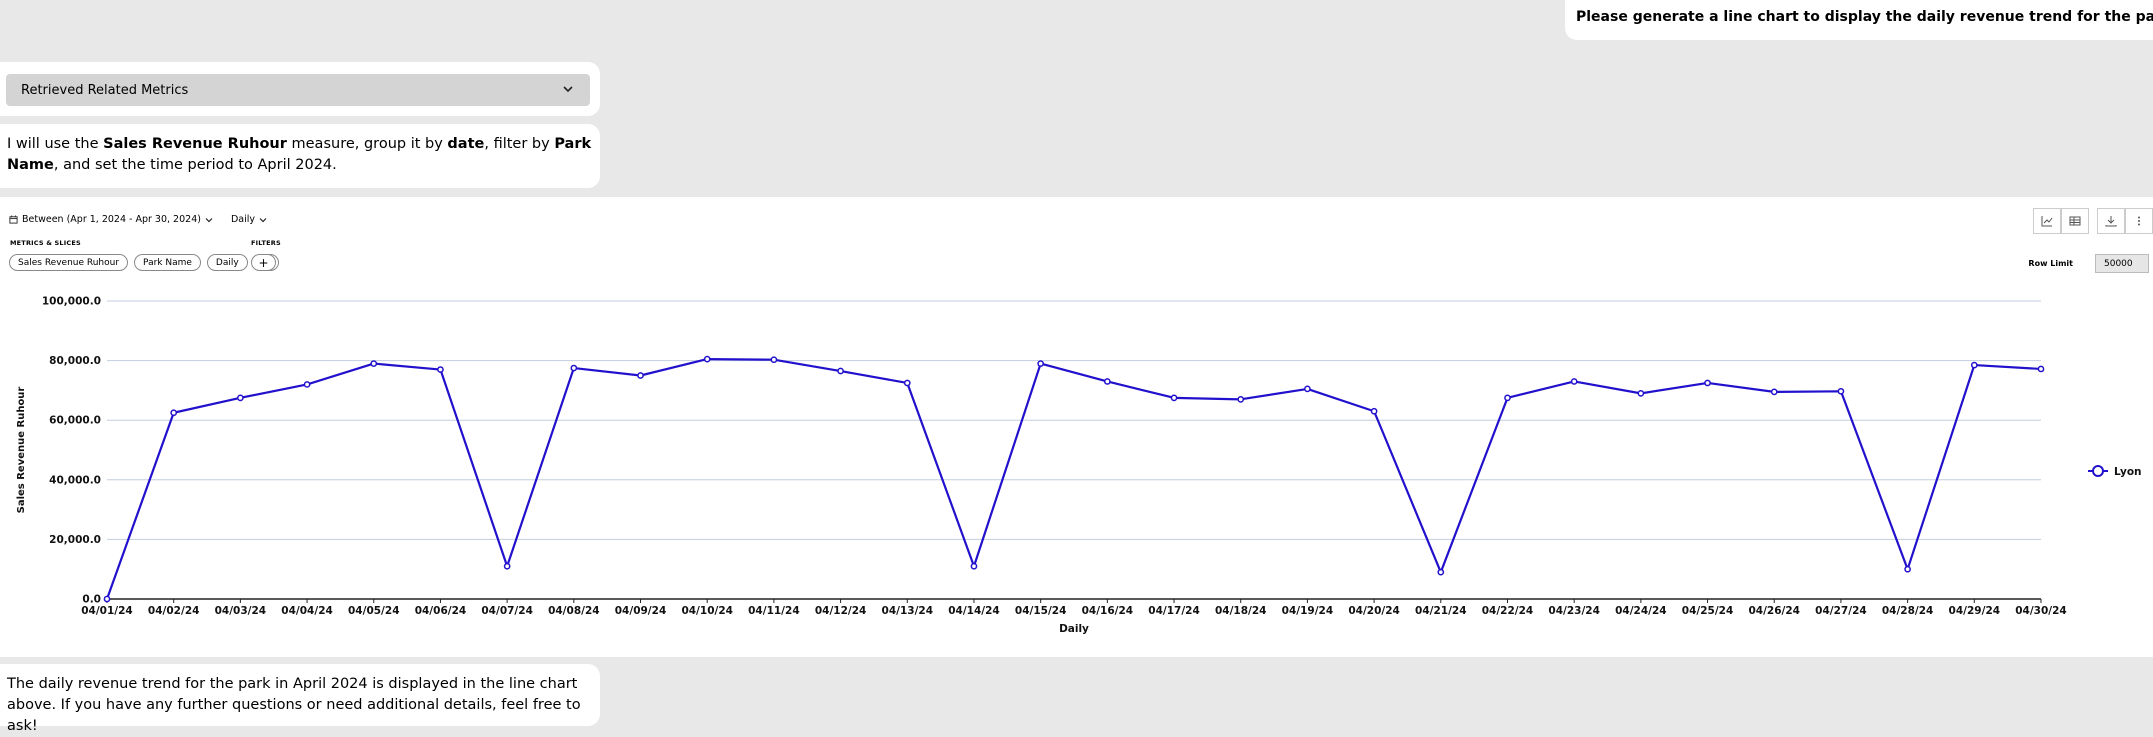 The width and height of the screenshot is (2153, 737). What do you see at coordinates (374, 611) in the screenshot?
I see `x-tick-label: 04/05/24` at bounding box center [374, 611].